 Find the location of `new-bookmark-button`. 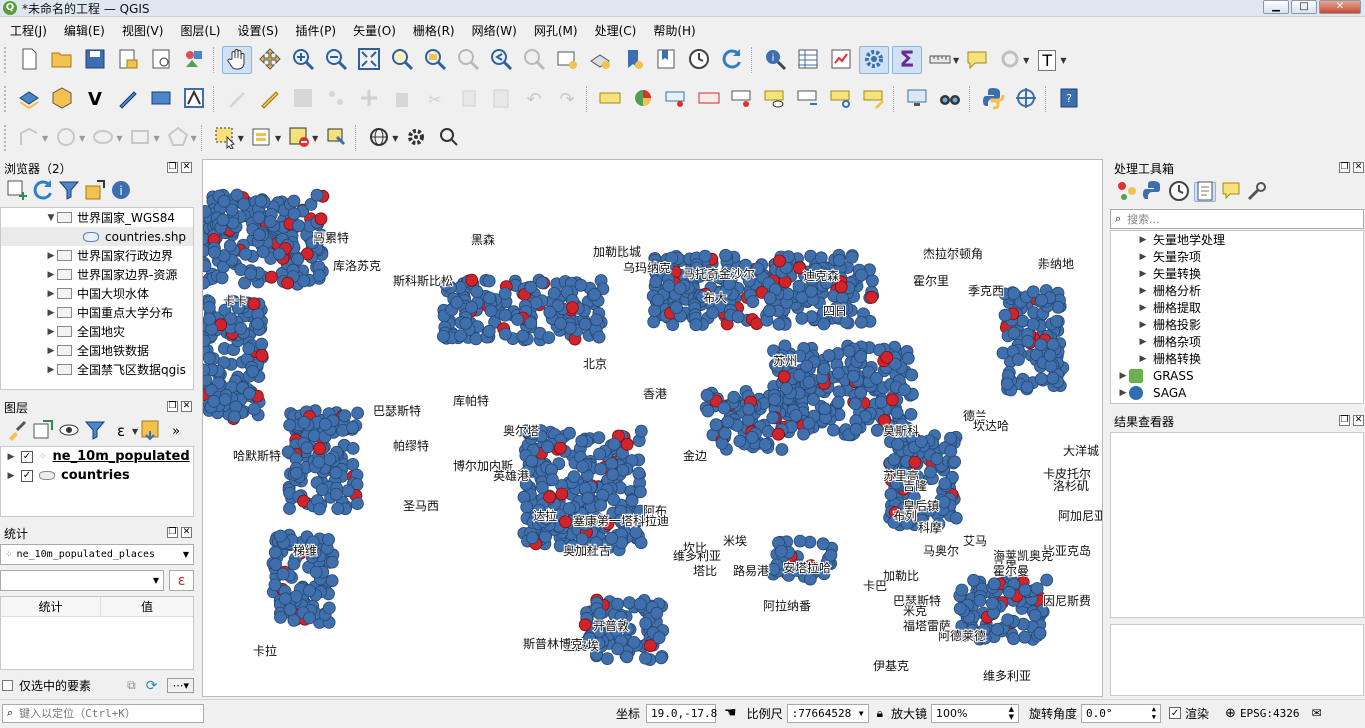

new-bookmark-button is located at coordinates (633, 60).